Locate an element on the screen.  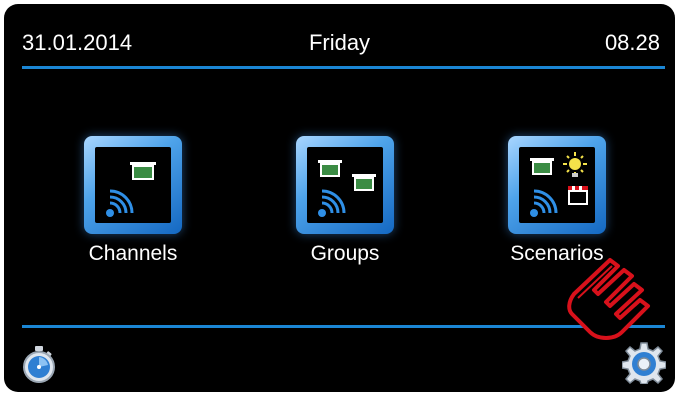
header-divider is located at coordinates (343, 67).